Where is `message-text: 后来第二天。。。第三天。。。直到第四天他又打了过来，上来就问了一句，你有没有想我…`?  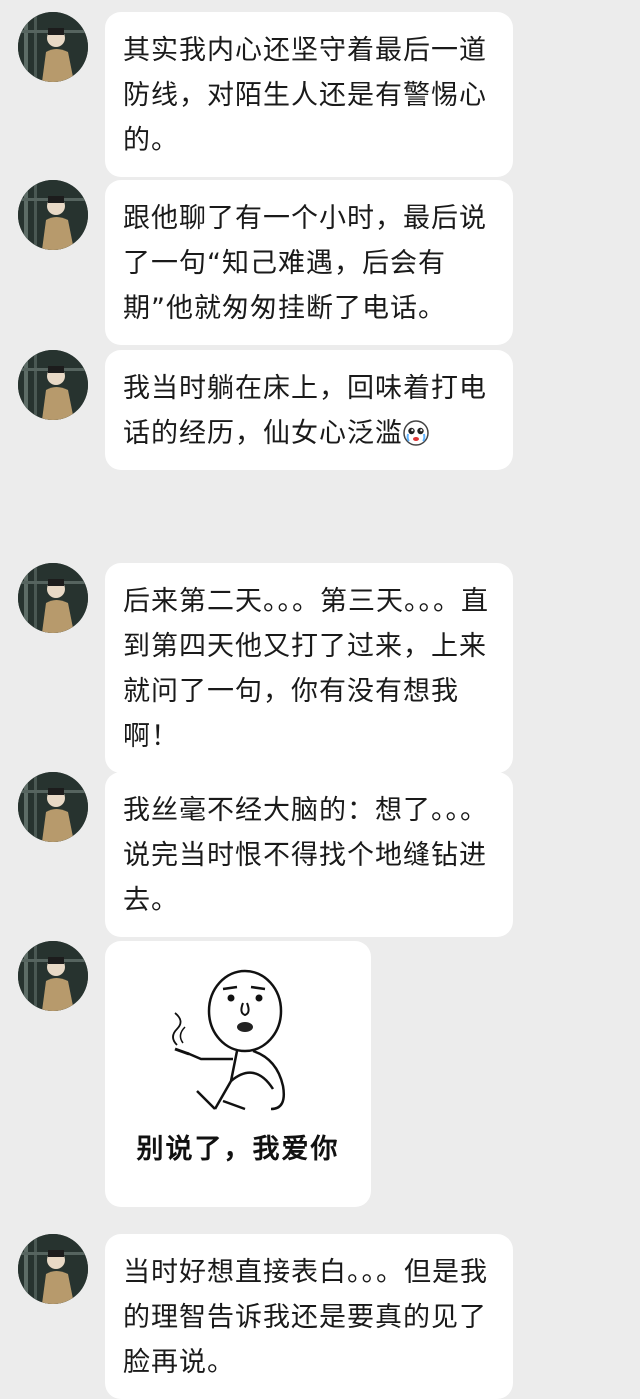 message-text: 后来第二天。。。第三天。。。直到第四天他又打了过来，上来就问了一句，你有没有想我… is located at coordinates (306, 669).